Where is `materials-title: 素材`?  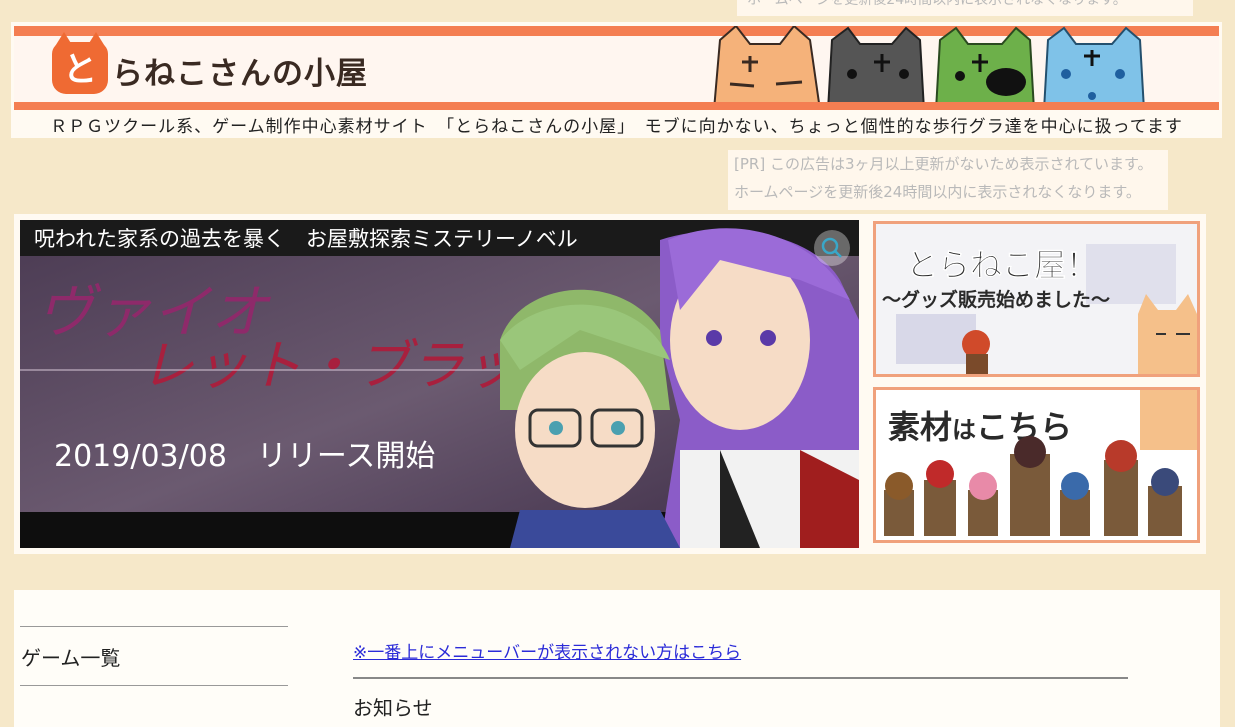
materials-title: 素材 is located at coordinates (920, 427).